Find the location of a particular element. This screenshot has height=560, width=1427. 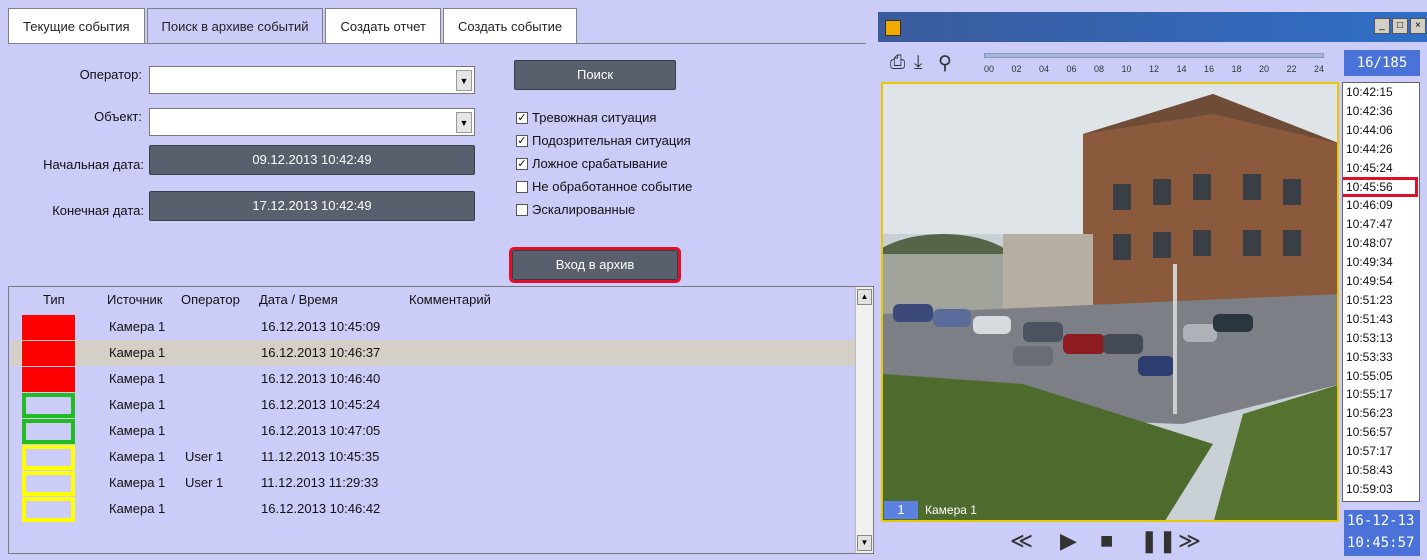

timestamp-item: 10:49:34 is located at coordinates (1369, 262).